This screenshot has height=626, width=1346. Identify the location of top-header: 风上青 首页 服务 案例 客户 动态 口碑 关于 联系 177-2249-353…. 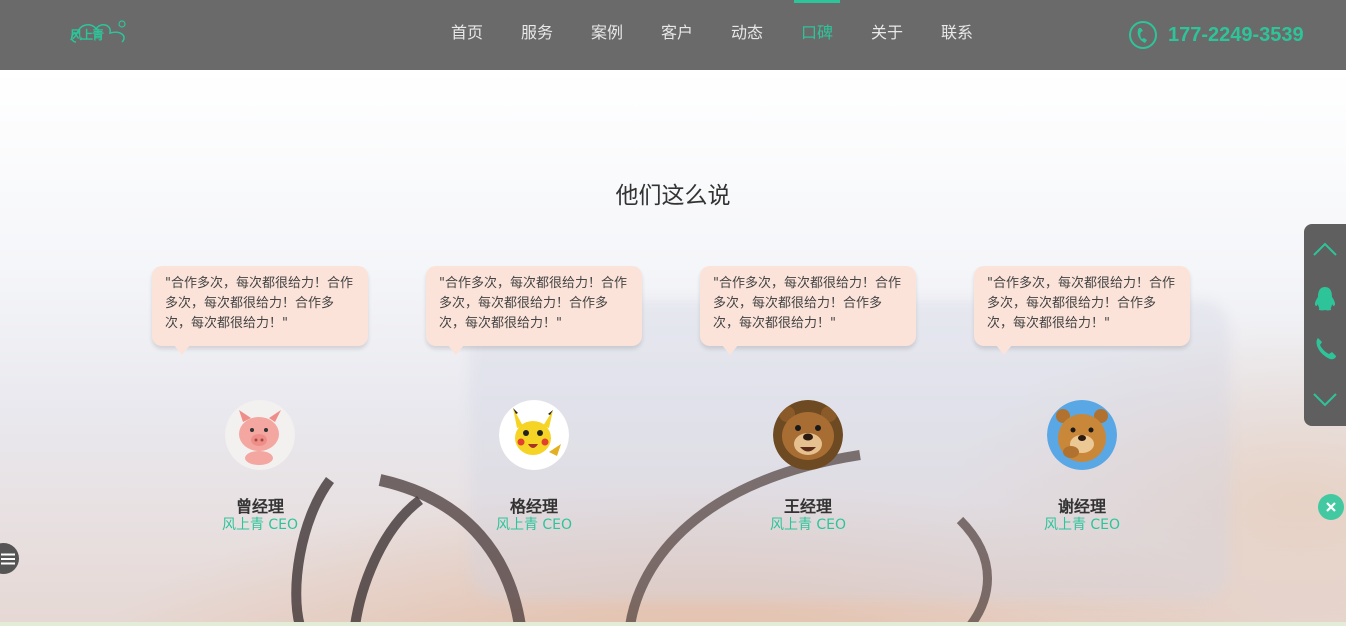
(673, 35).